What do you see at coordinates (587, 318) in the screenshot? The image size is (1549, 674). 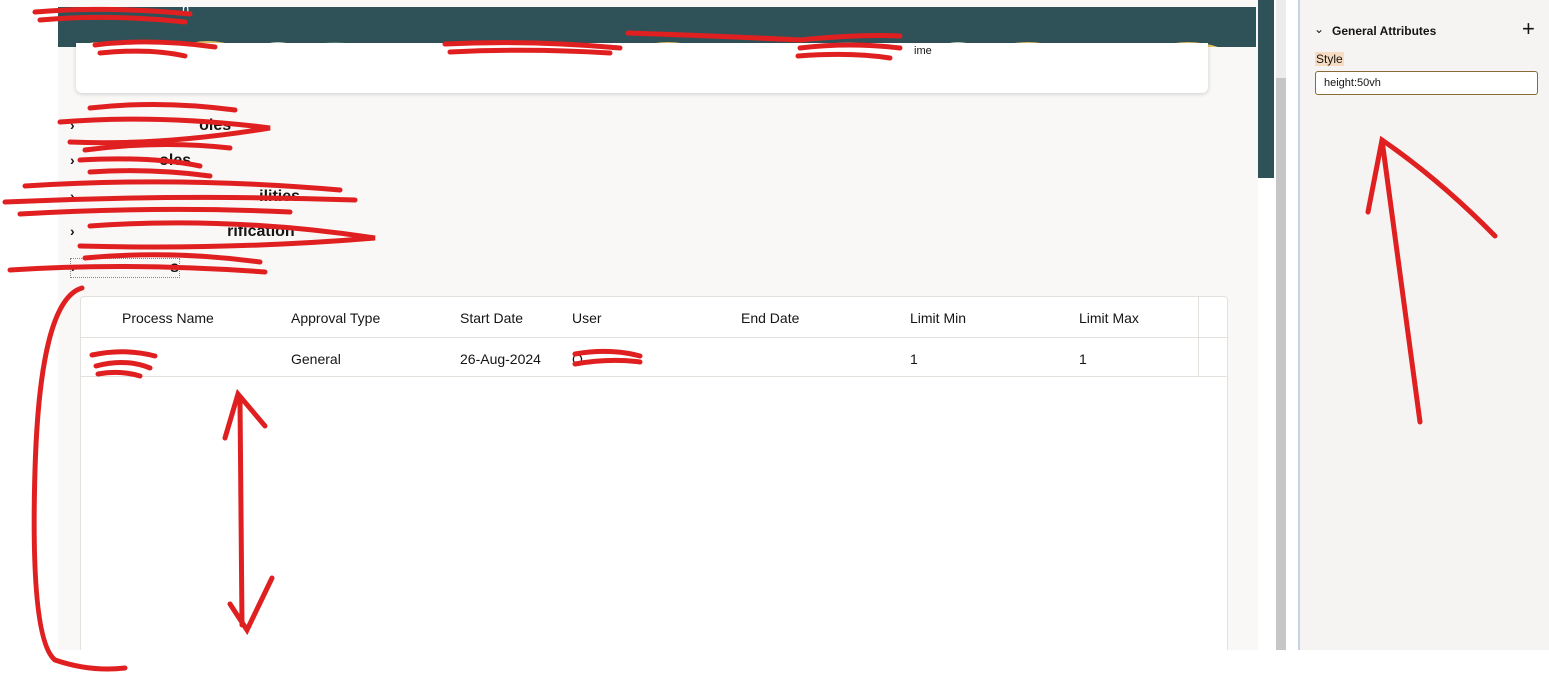 I see `column-header-user: User` at bounding box center [587, 318].